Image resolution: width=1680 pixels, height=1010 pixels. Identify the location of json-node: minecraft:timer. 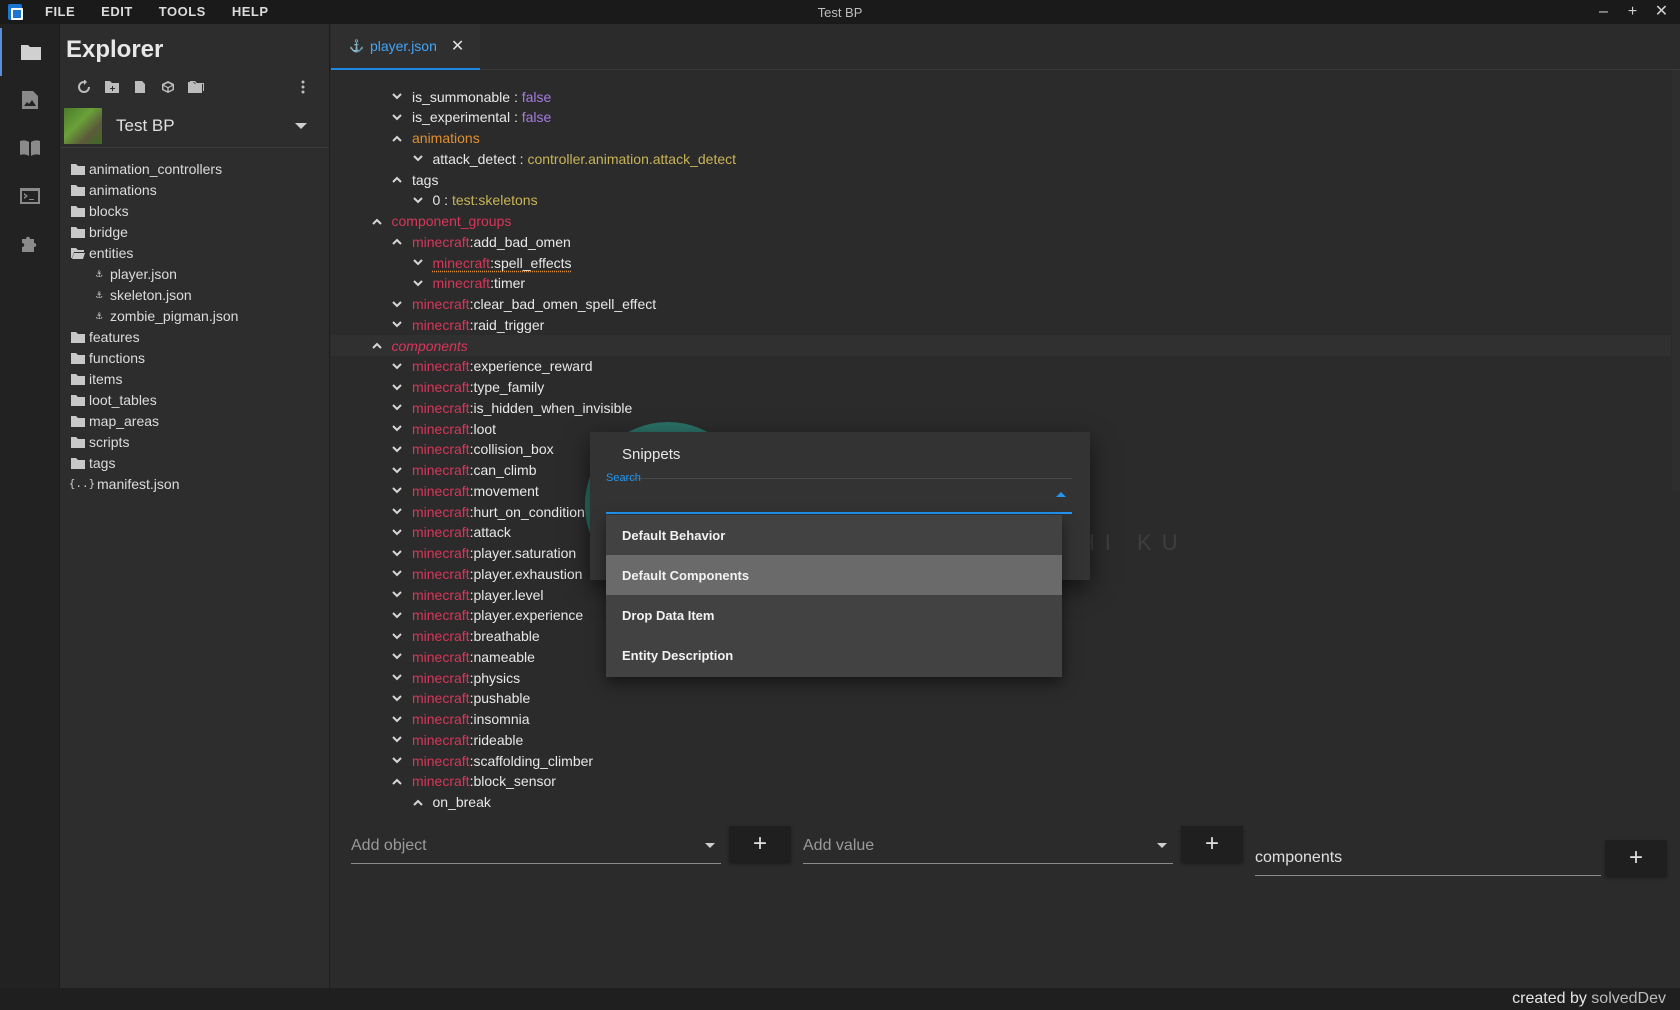
(1001, 283).